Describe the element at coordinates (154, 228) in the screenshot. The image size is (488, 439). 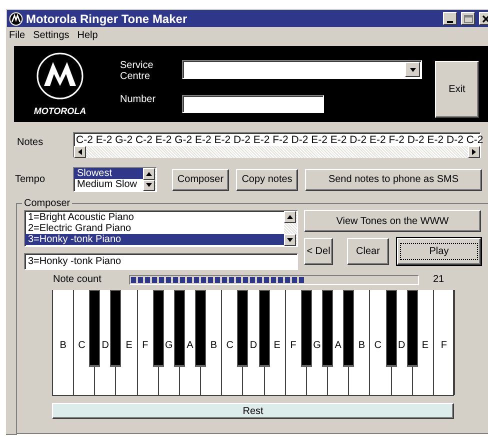
I see `instrument-option: 2=Electric Grand Piano` at that location.